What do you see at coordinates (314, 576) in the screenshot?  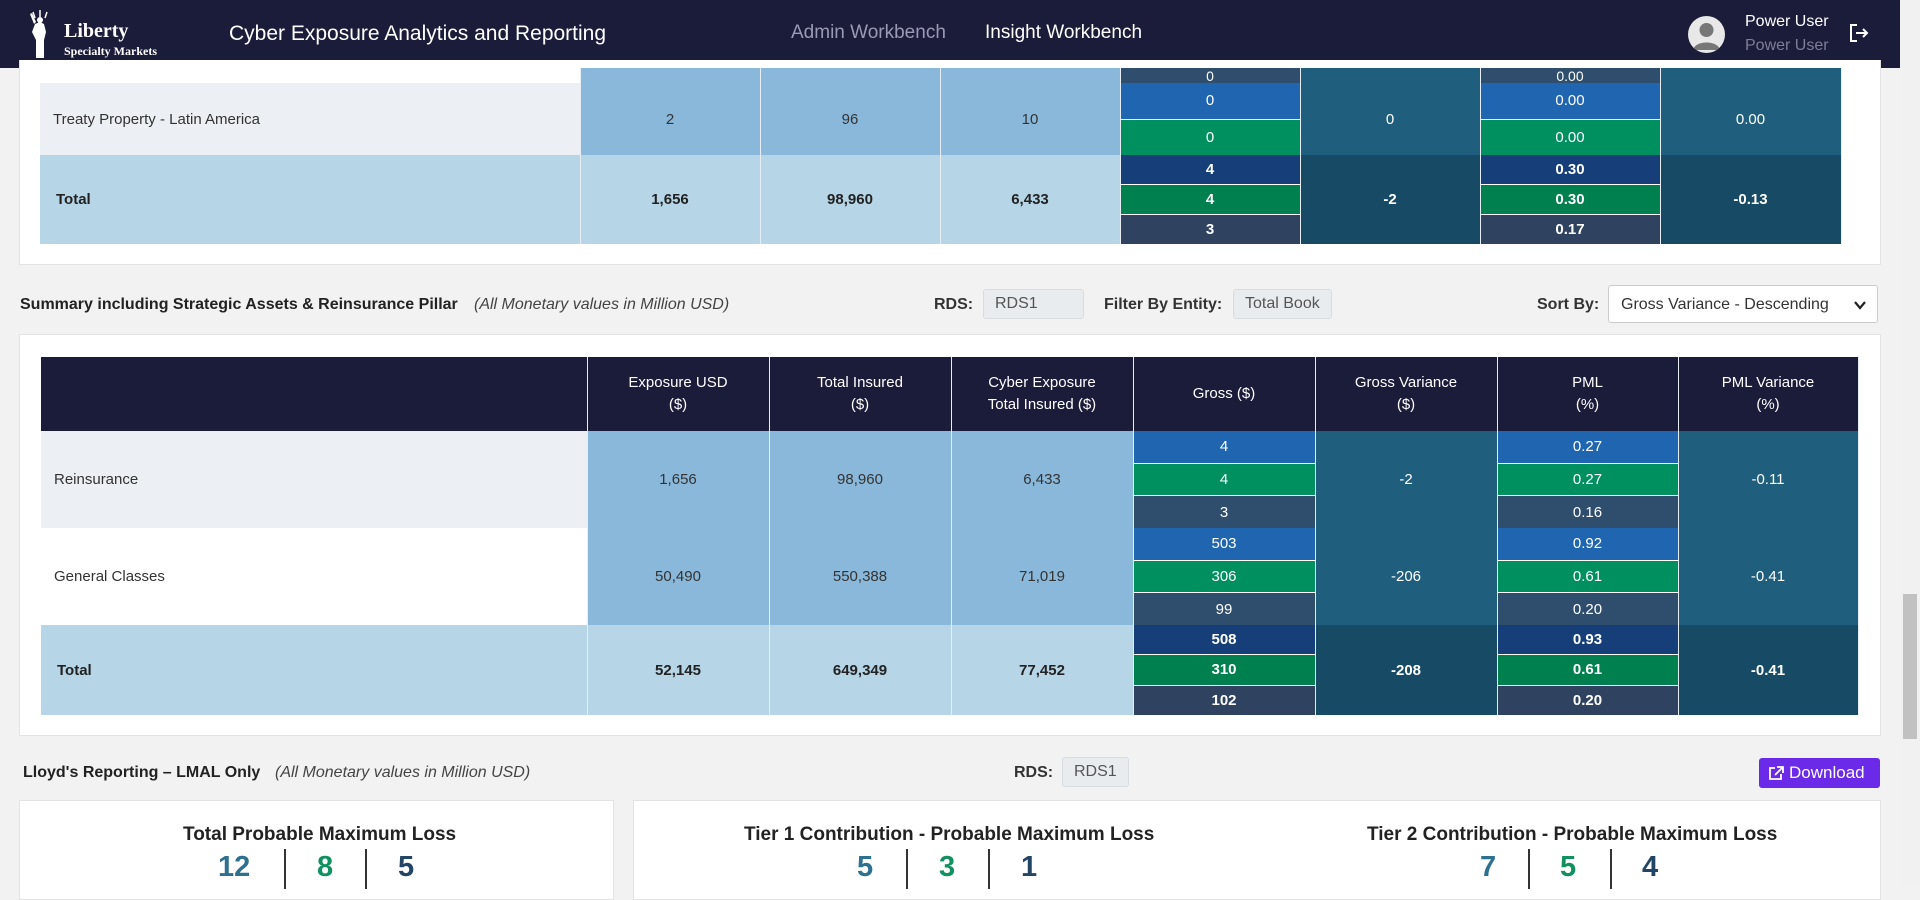 I see `row-label: General Classes` at bounding box center [314, 576].